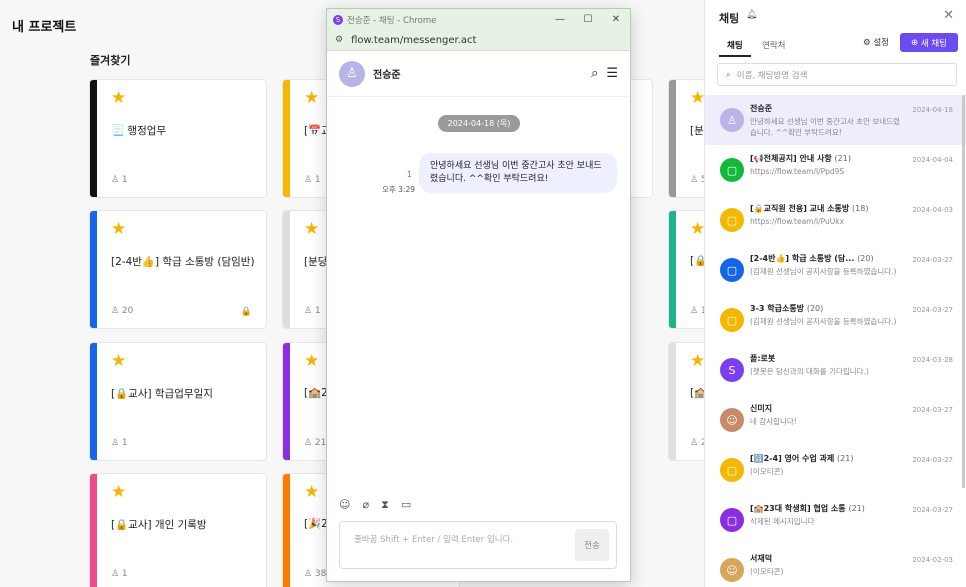 The width and height of the screenshot is (966, 587). I want to click on chat-room-name: [📢전체공지] 안내 사항, so click(791, 158).